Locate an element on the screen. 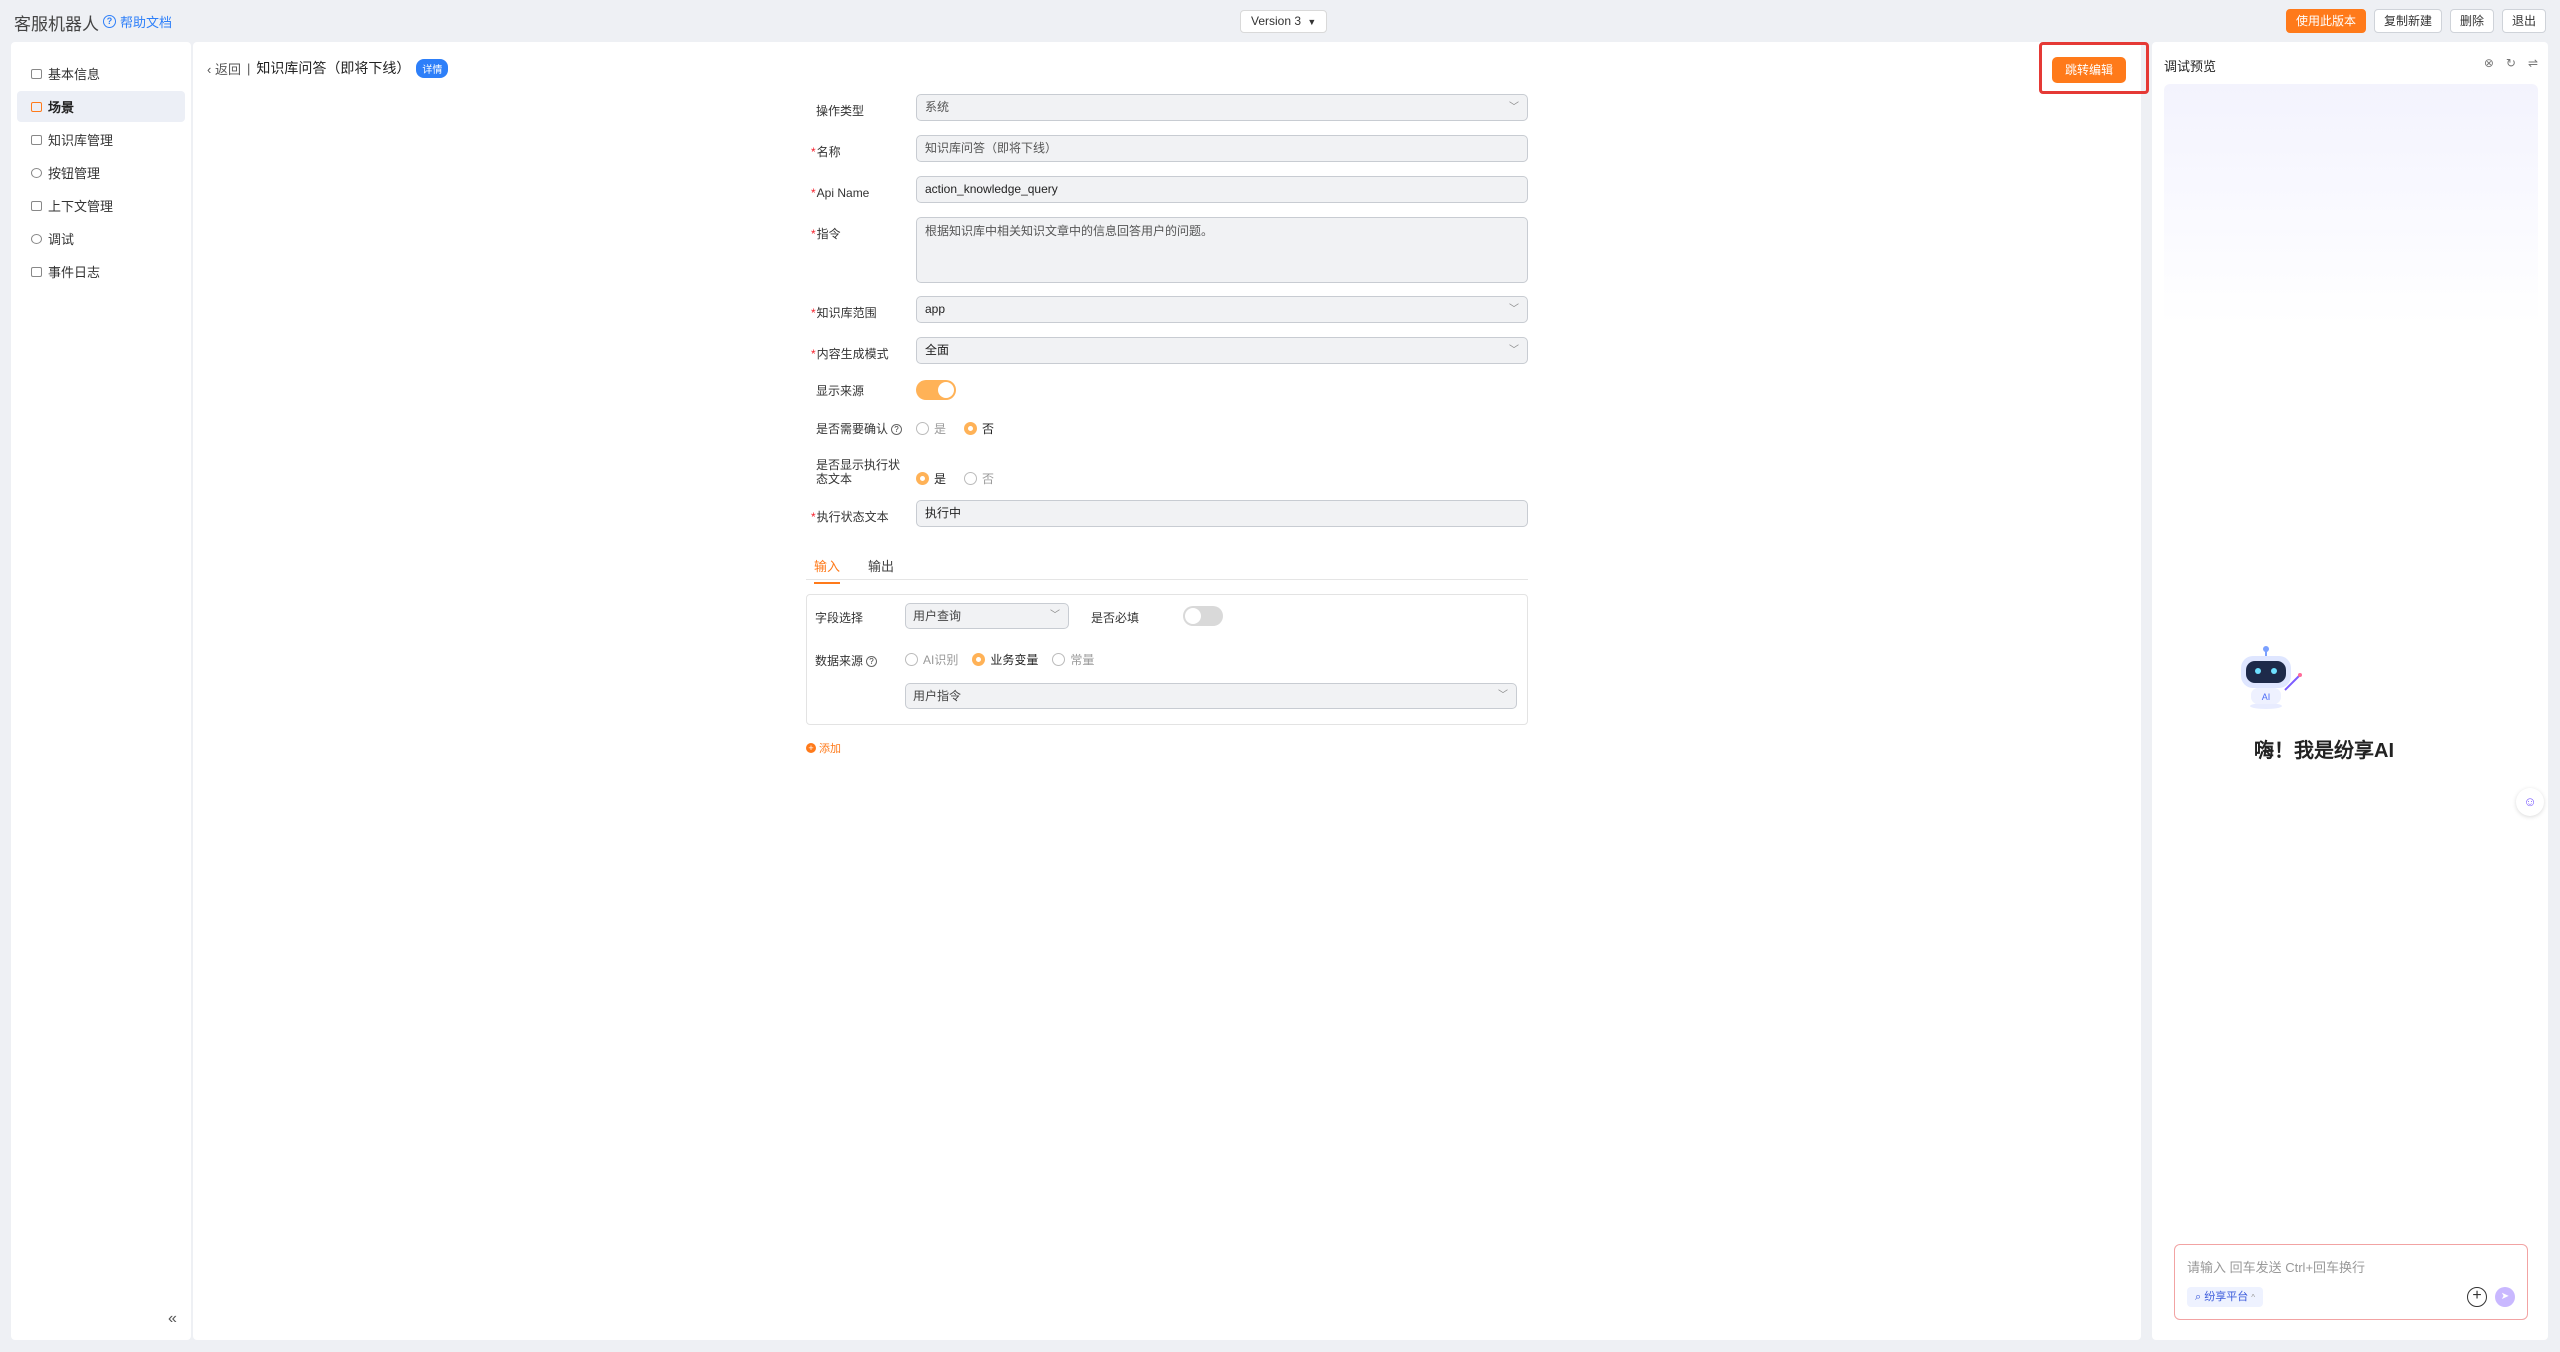 The width and height of the screenshot is (2560, 1352). help-docs-link: ? 帮助文档 is located at coordinates (137, 21).